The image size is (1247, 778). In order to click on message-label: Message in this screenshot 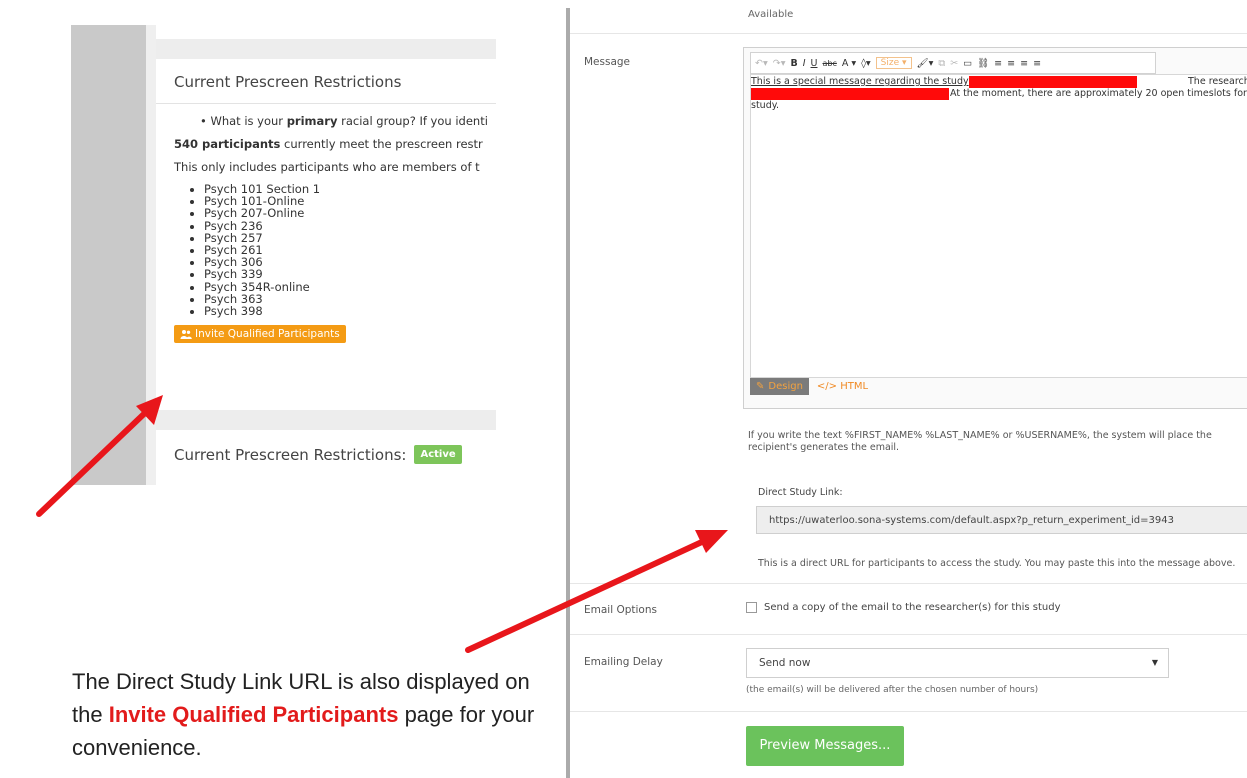, I will do `click(607, 62)`.